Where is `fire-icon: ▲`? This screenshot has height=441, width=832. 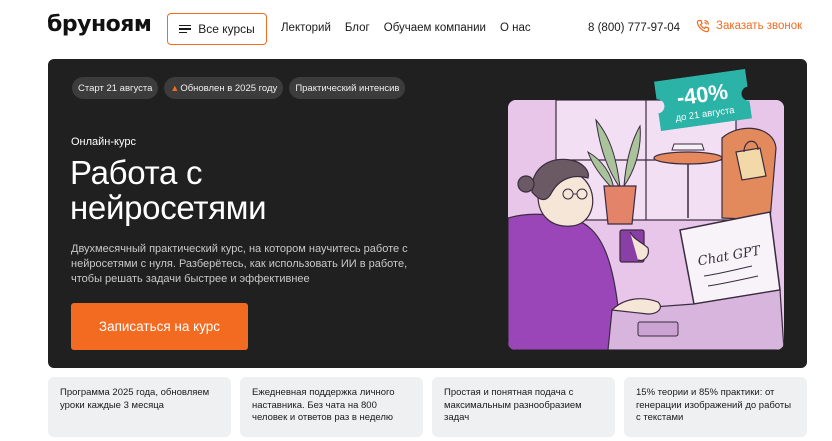
fire-icon: ▲ is located at coordinates (175, 88).